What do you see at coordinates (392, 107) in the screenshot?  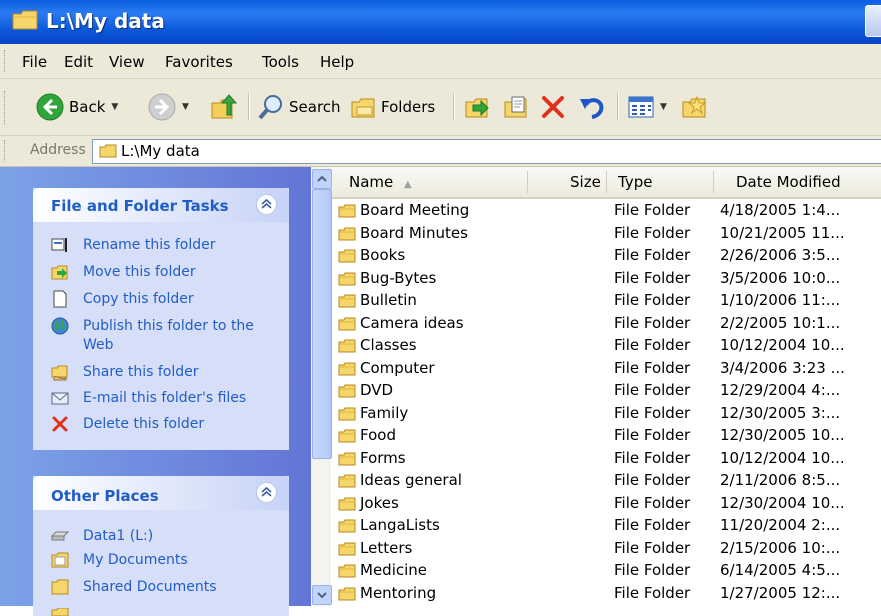 I see `folders-button: Folders` at bounding box center [392, 107].